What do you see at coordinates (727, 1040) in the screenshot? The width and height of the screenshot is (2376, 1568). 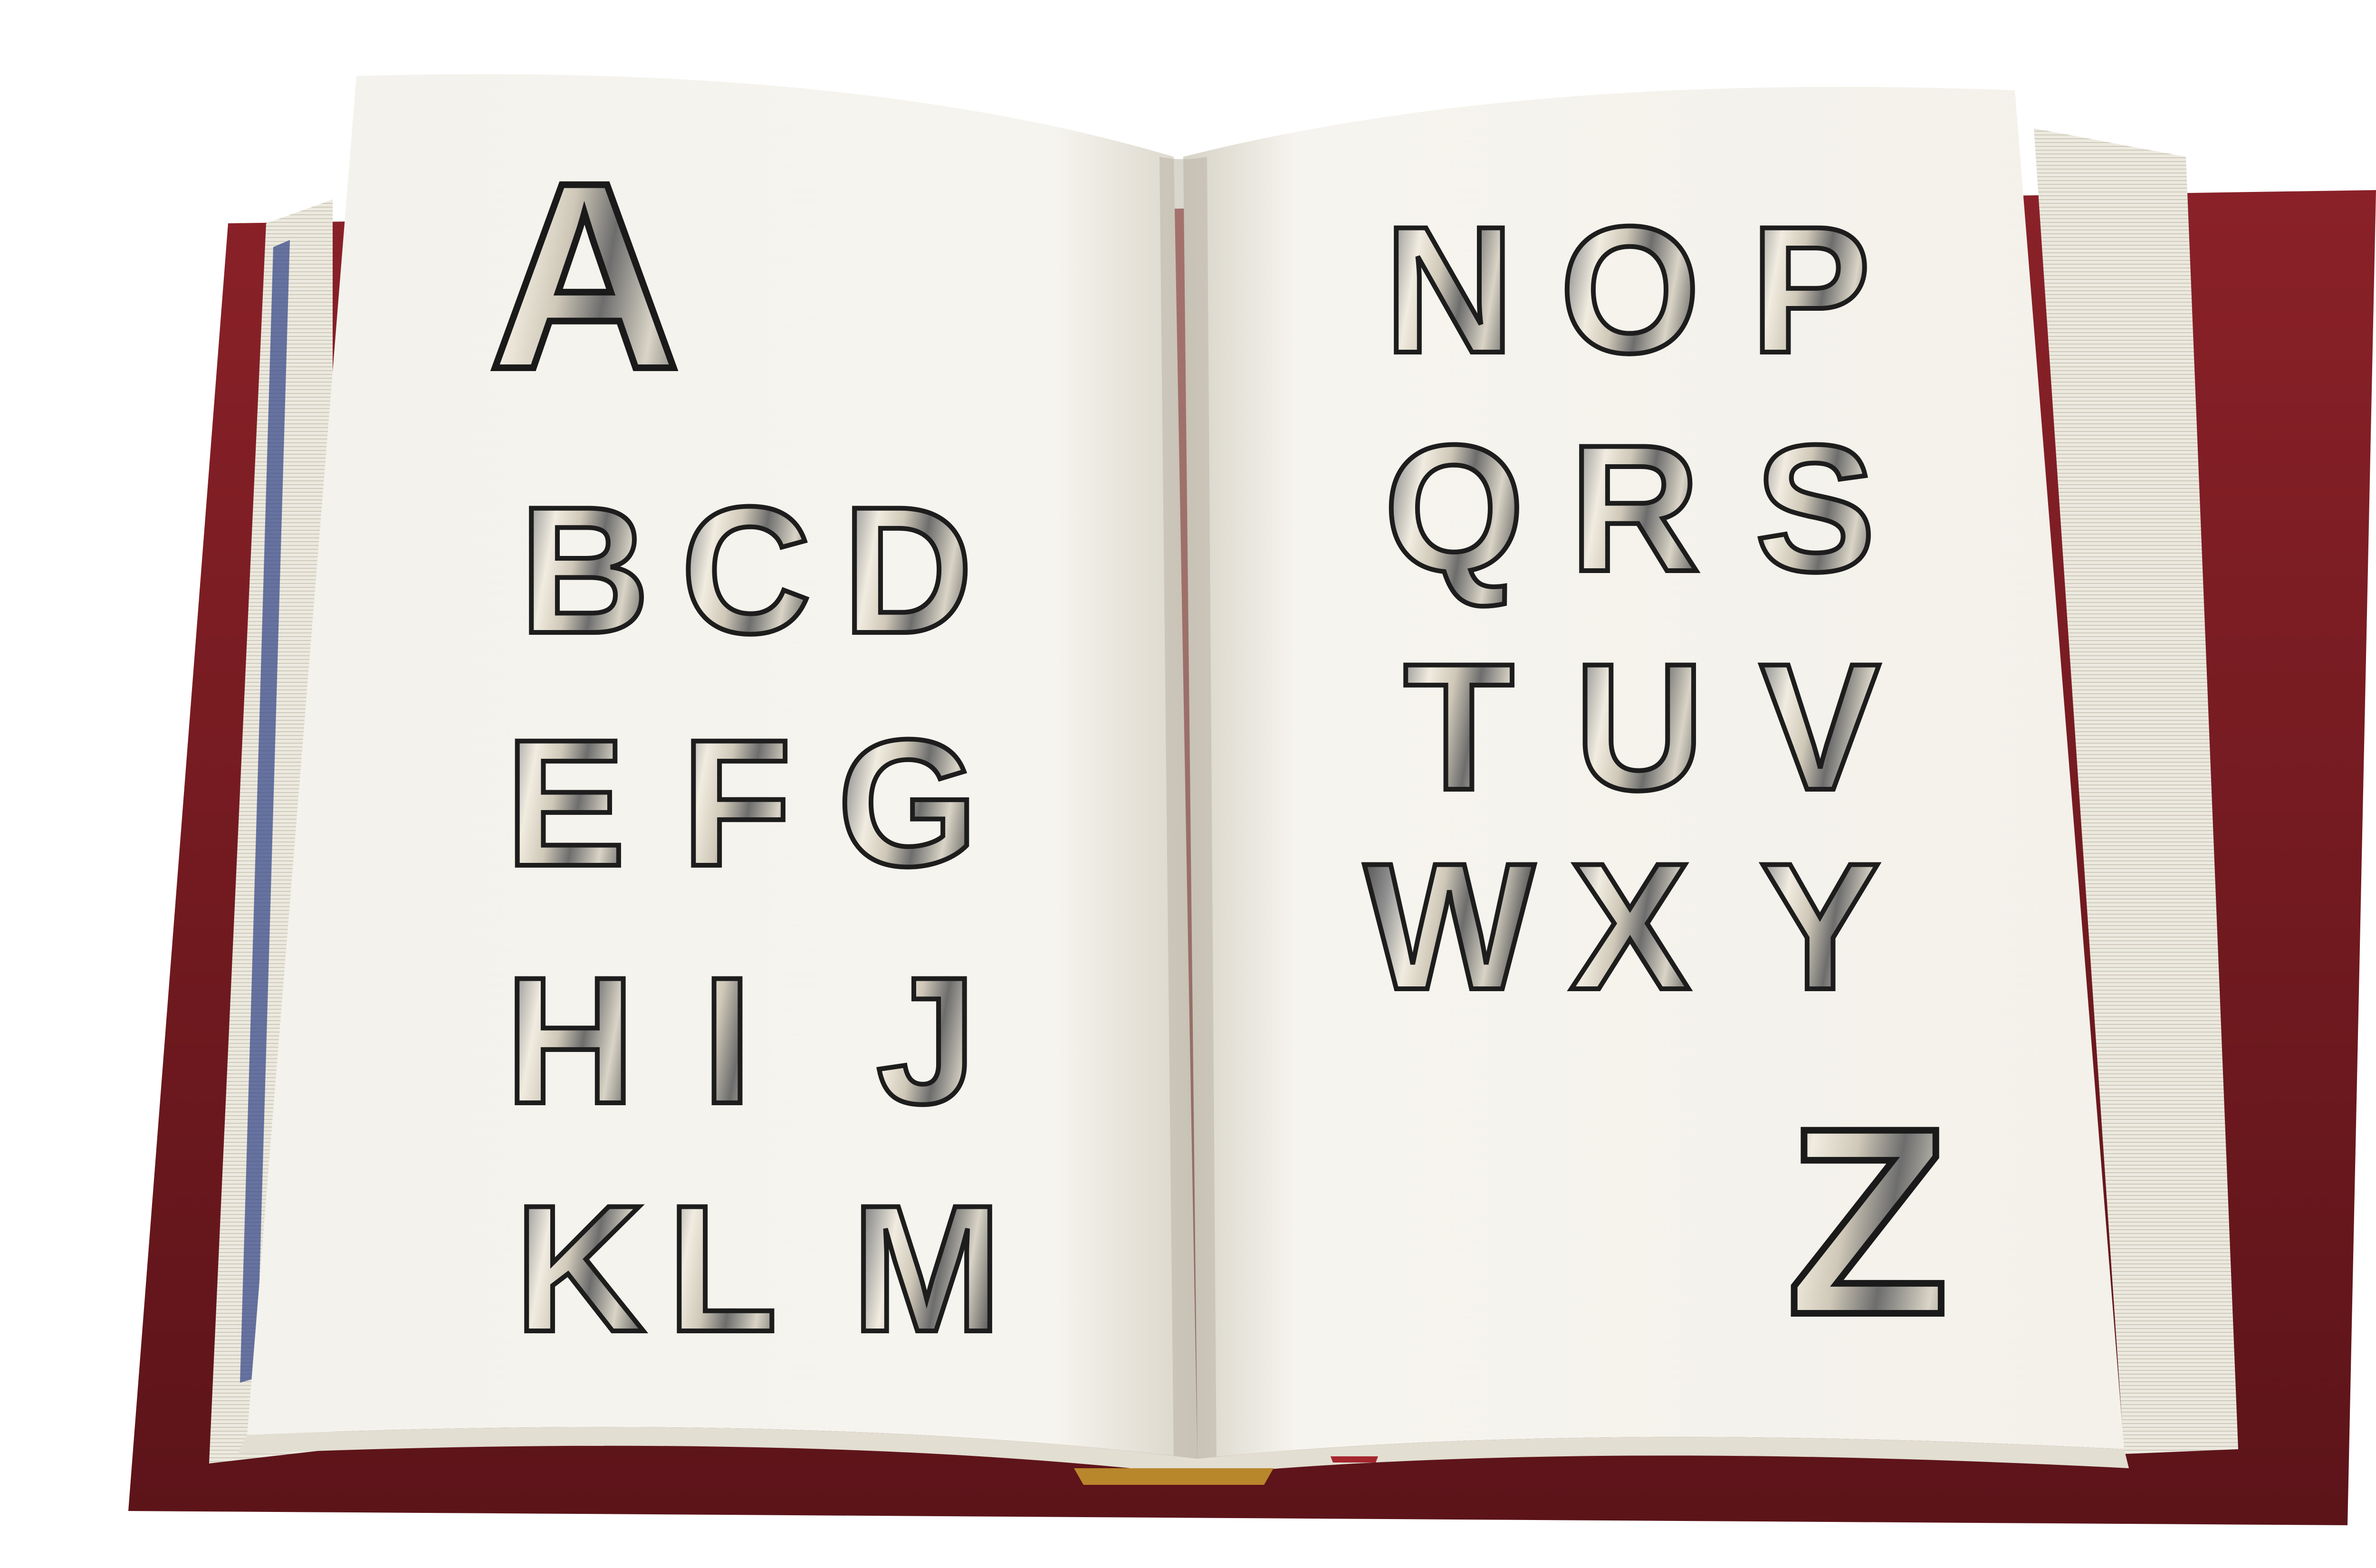 I see `letter-i: I` at bounding box center [727, 1040].